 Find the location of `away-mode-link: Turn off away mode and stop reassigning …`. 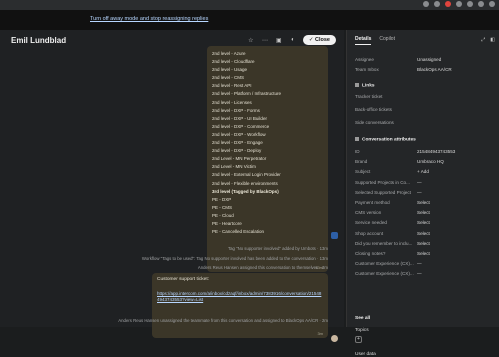

away-mode-link: Turn off away mode and stop reassigning … is located at coordinates (149, 19).